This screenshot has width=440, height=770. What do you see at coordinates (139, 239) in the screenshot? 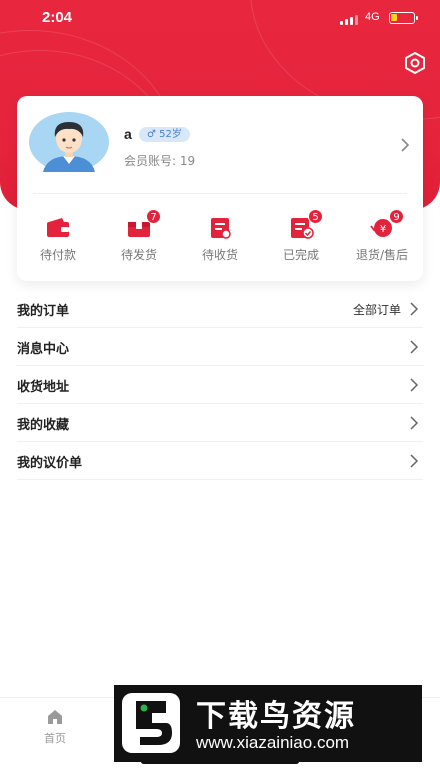
I see `order-pending-shipment: 7 待发货` at bounding box center [139, 239].